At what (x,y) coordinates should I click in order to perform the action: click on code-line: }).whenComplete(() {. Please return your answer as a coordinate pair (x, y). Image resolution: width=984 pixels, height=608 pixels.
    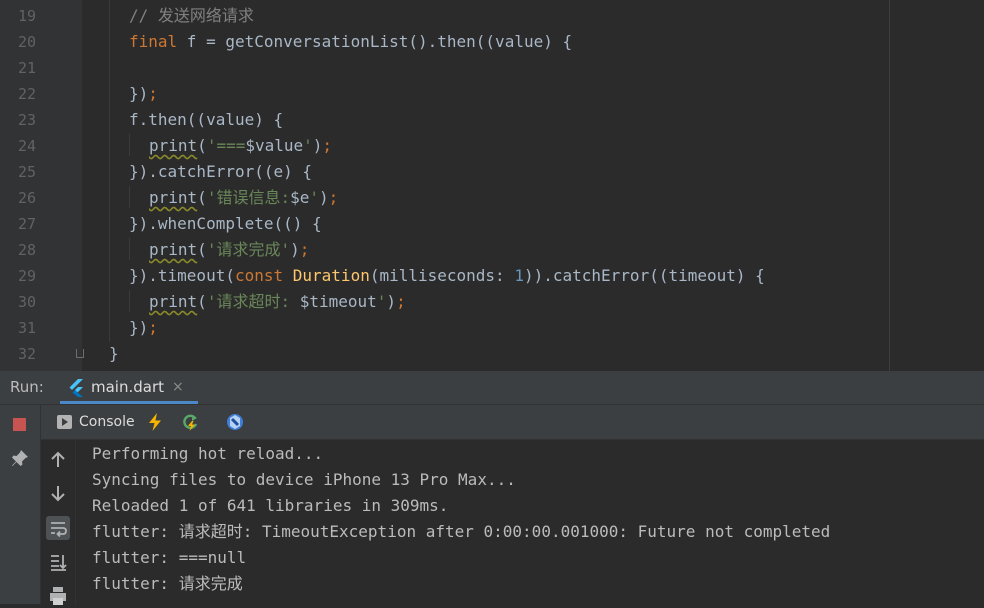
    Looking at the image, I should click on (225, 224).